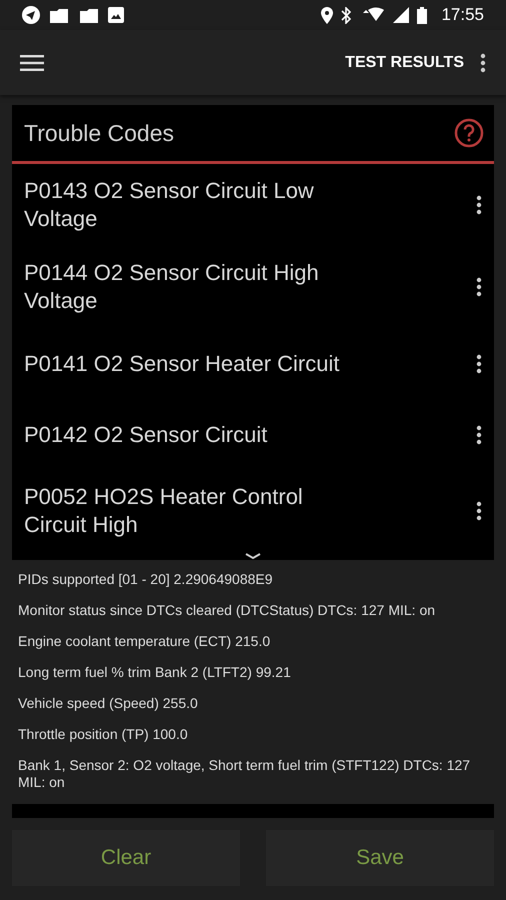  Describe the element at coordinates (196, 205) in the screenshot. I see `trouble-code: P0143 O2 Sensor Circuit Low Voltage` at that location.